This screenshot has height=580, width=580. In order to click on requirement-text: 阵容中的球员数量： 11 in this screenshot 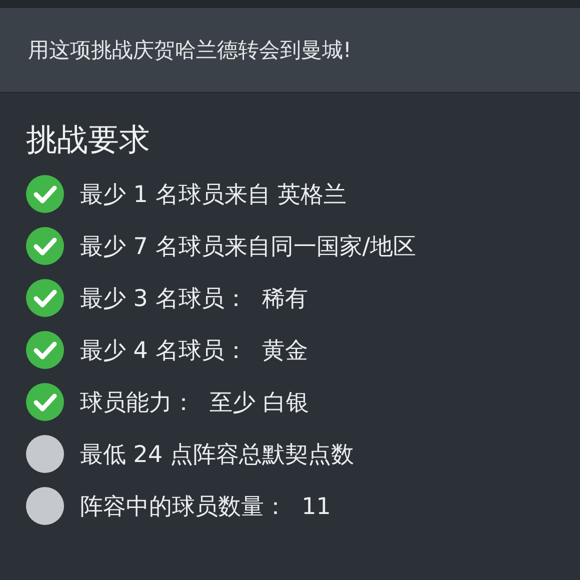, I will do `click(205, 507)`.